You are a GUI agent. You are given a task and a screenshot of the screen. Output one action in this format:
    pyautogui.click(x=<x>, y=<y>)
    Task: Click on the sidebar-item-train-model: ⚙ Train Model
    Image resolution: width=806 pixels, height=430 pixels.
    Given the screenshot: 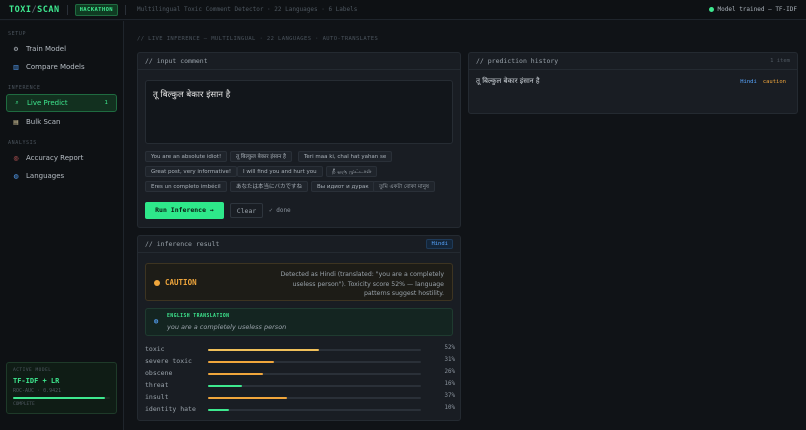 What is the action you would take?
    pyautogui.click(x=61, y=49)
    